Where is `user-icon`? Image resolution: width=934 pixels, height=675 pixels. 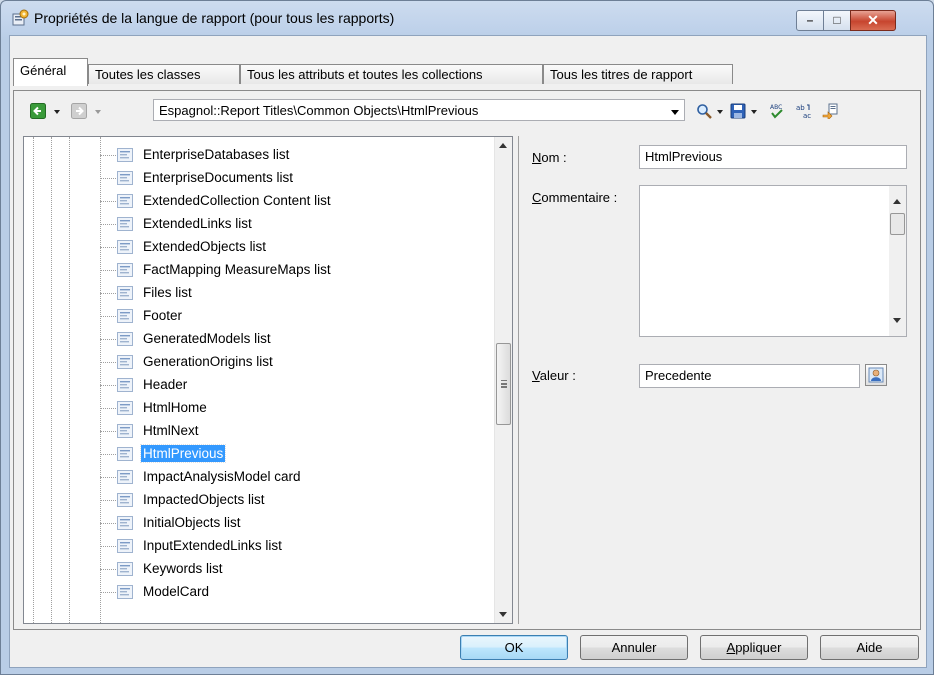
user-icon is located at coordinates (876, 375).